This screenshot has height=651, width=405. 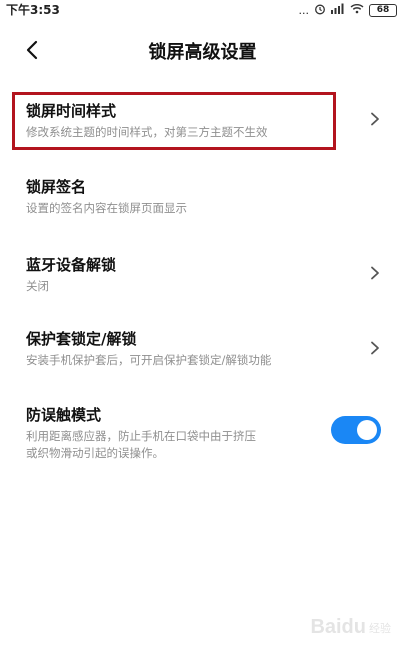 What do you see at coordinates (202, 10) in the screenshot?
I see `status-bar: 下午3:53 ... 68` at bounding box center [202, 10].